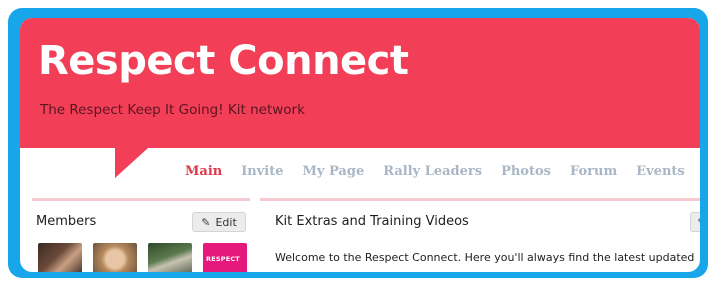 This screenshot has width=712, height=281. I want to click on nav-item-forum: Forum, so click(593, 171).